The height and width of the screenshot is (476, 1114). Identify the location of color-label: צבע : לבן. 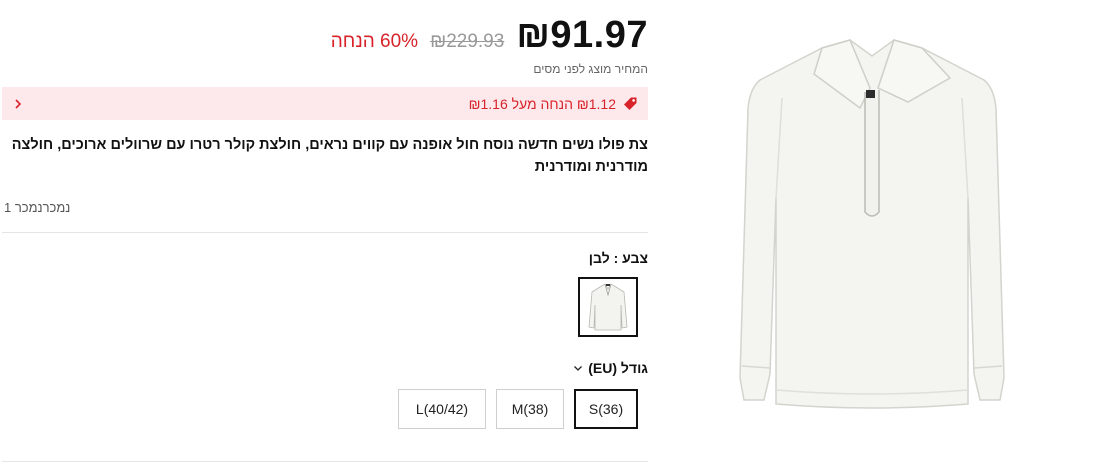
(618, 258).